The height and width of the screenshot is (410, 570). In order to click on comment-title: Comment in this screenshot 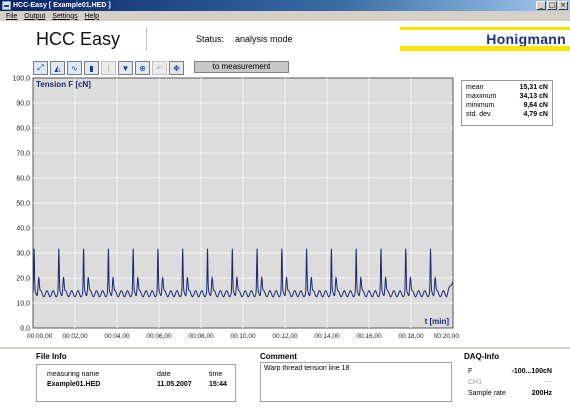, I will do `click(278, 356)`.